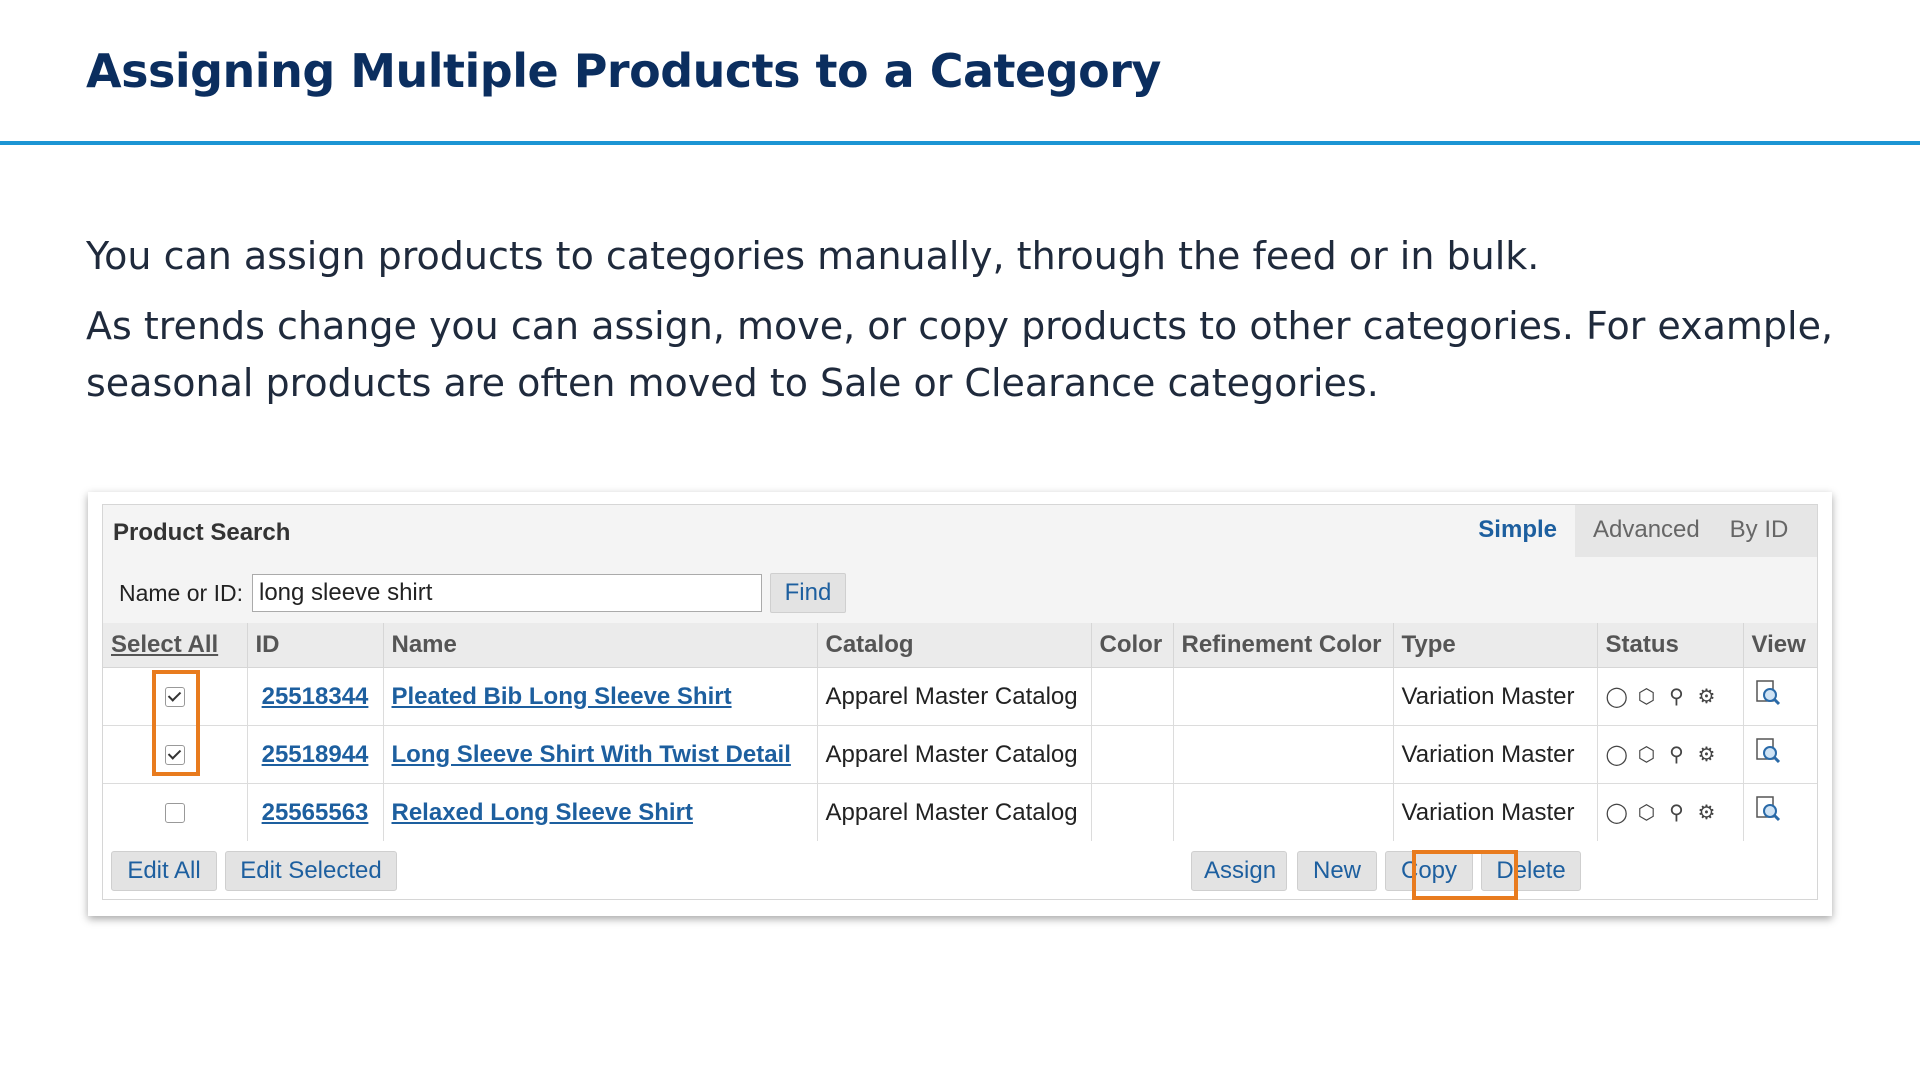  Describe the element at coordinates (807, 593) in the screenshot. I see `find-button: Find` at that location.